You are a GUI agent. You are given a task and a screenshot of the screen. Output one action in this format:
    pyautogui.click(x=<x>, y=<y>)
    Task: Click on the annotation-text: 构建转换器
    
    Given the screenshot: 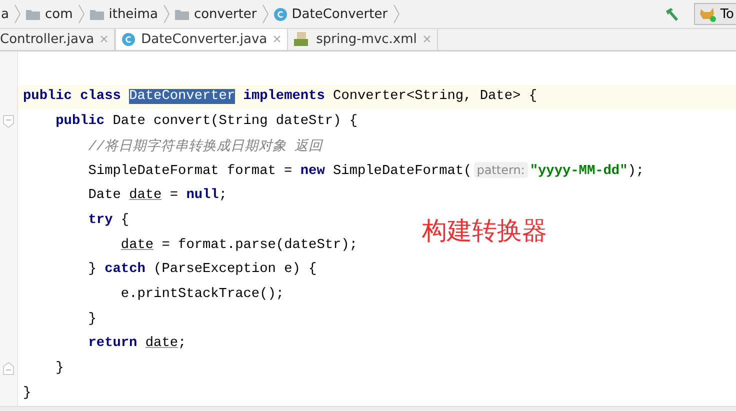 What is the action you would take?
    pyautogui.click(x=484, y=230)
    